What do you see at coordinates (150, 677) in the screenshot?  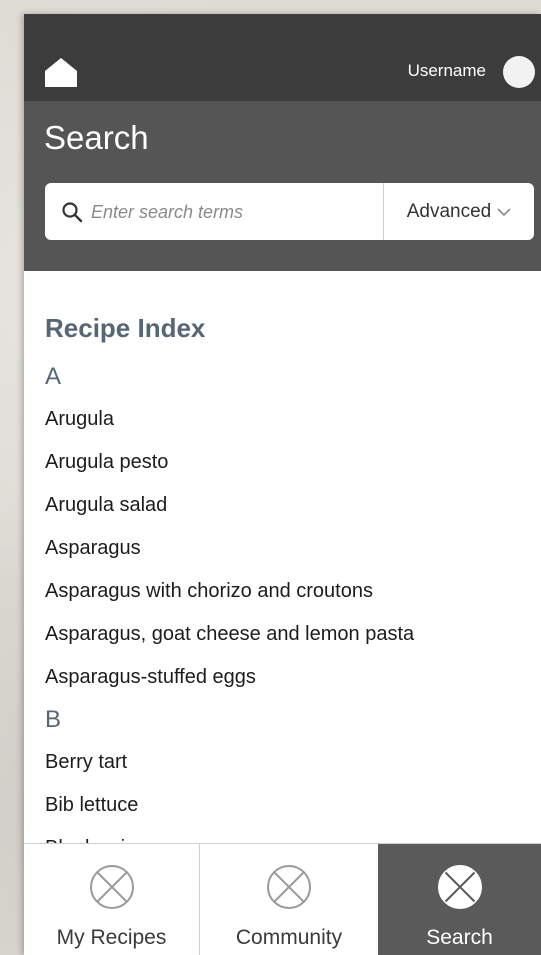 I see `list-item: Asparagus-stuffed eggs` at bounding box center [150, 677].